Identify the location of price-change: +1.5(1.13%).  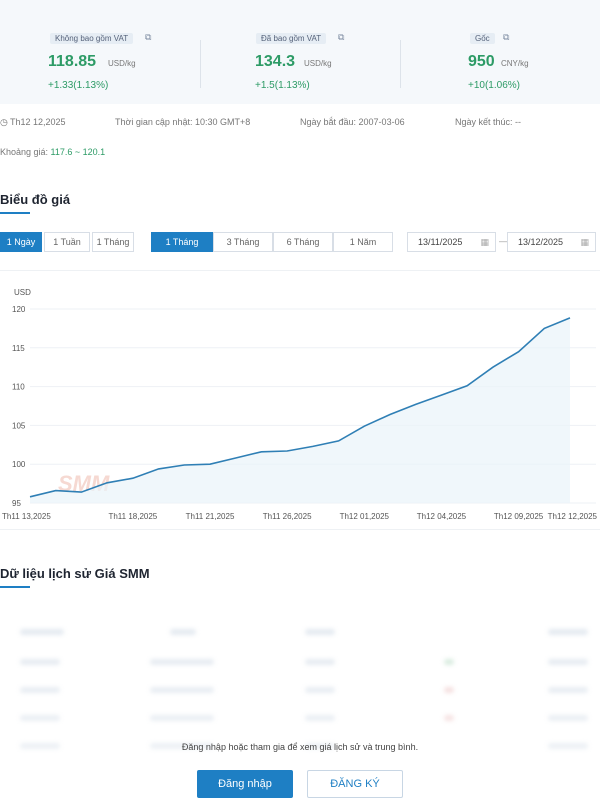
(282, 85).